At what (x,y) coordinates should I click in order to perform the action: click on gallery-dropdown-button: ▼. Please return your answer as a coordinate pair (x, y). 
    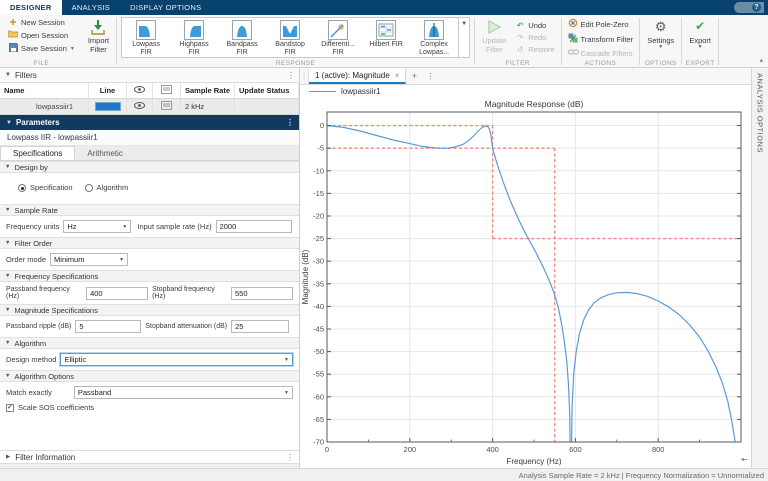
    Looking at the image, I should click on (463, 37).